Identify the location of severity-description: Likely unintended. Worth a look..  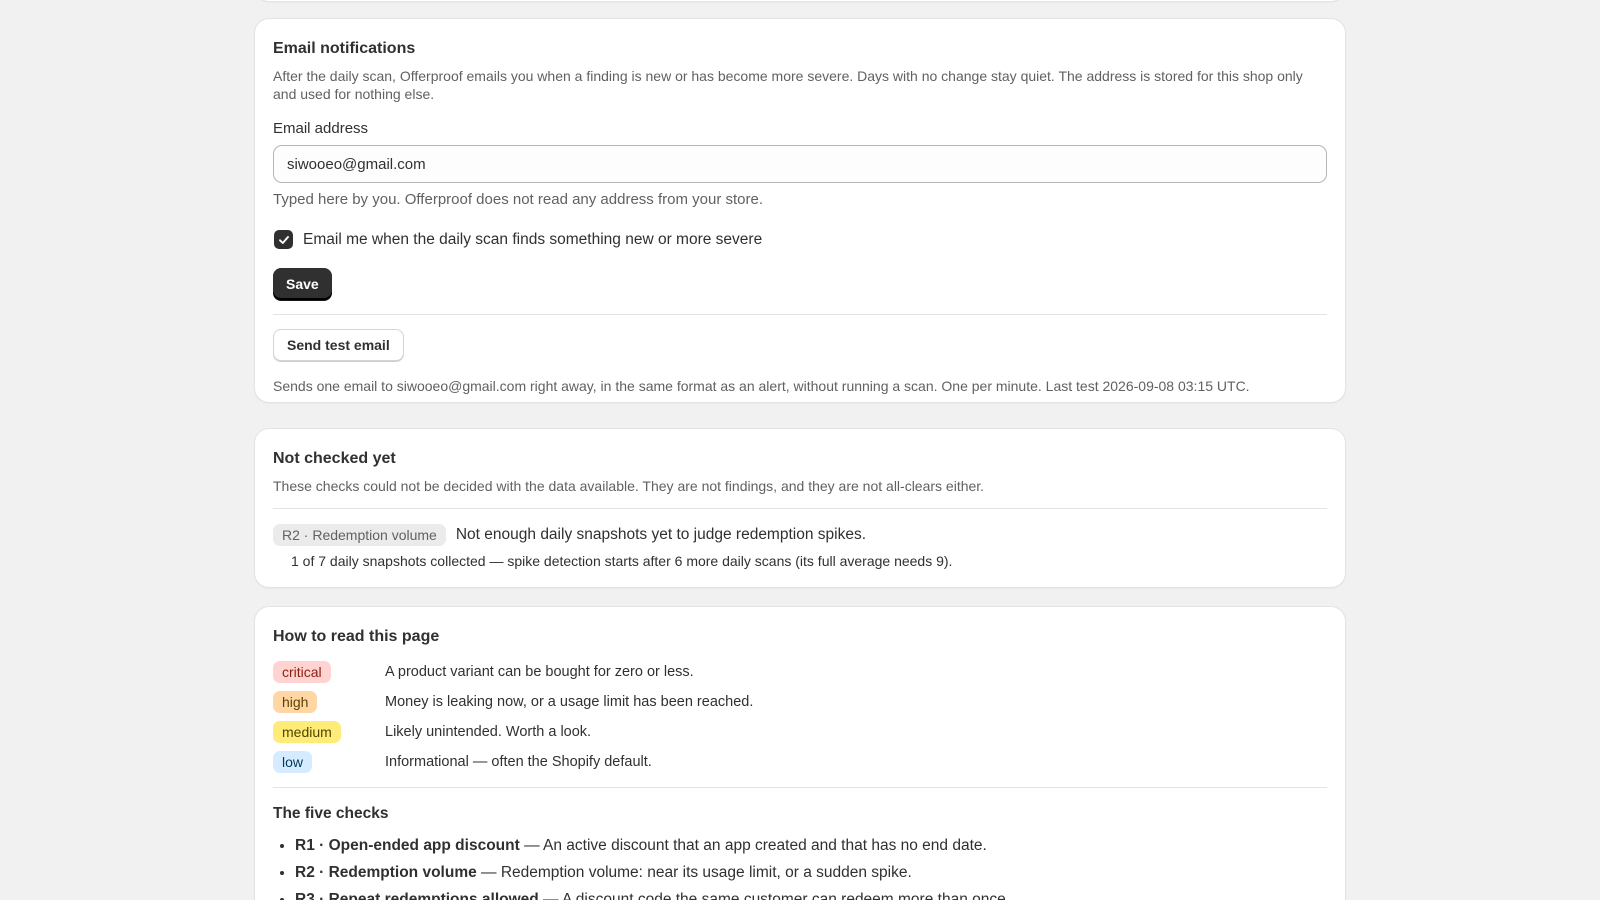
(488, 732).